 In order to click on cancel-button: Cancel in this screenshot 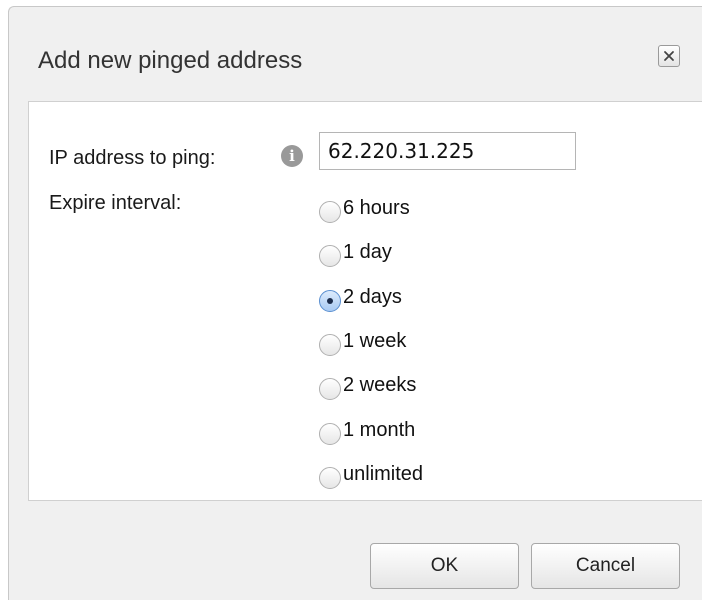, I will do `click(605, 566)`.